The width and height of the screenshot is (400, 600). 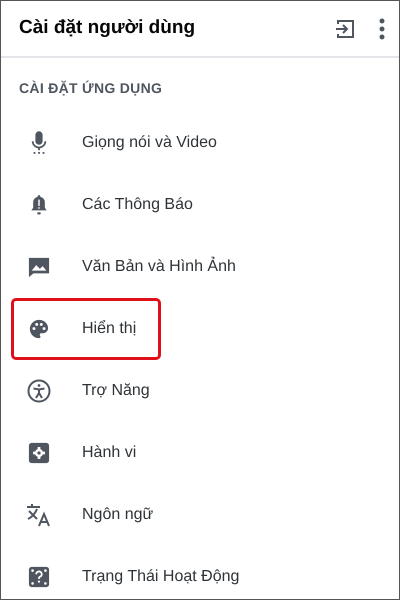 I want to click on settings-item: Trạng Thái Hoạt Động, so click(x=126, y=572).